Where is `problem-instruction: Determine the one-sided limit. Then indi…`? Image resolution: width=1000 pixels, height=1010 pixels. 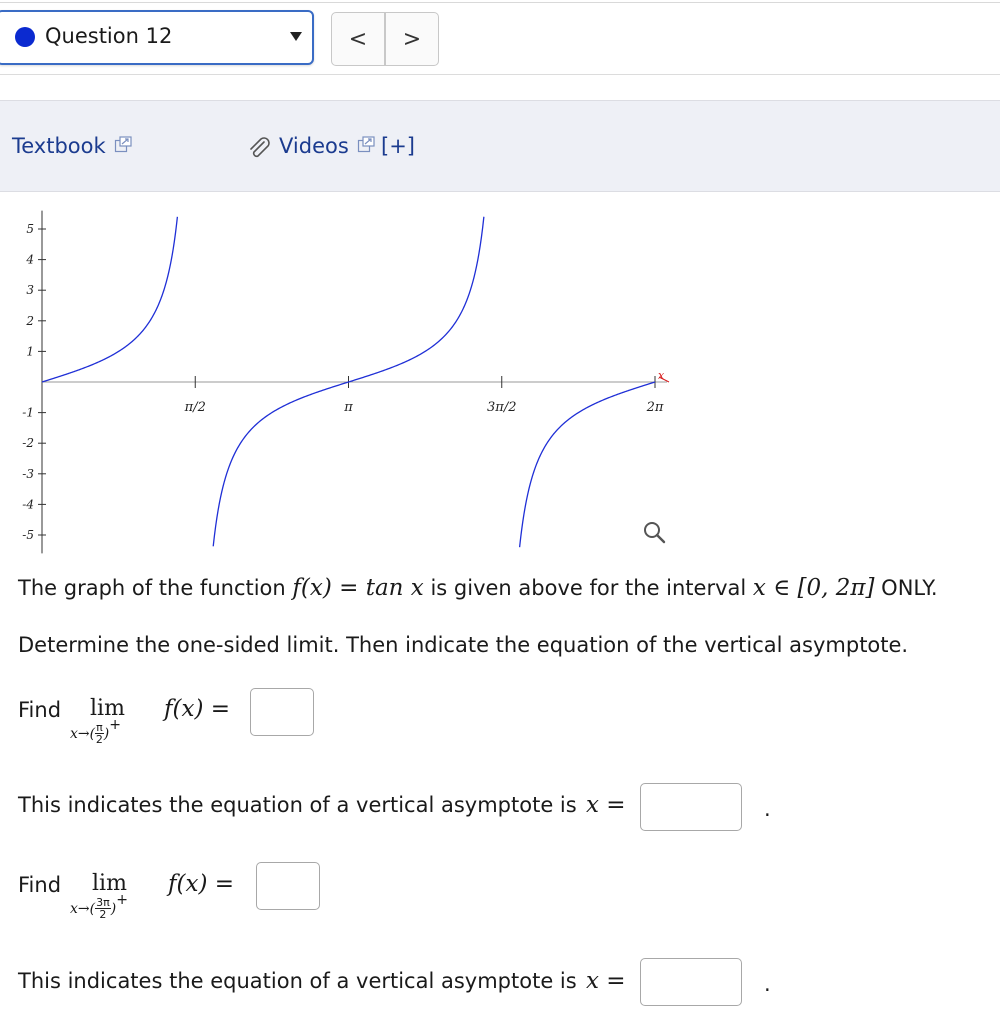
problem-instruction: Determine the one-sided limit. Then indi… is located at coordinates (463, 645).